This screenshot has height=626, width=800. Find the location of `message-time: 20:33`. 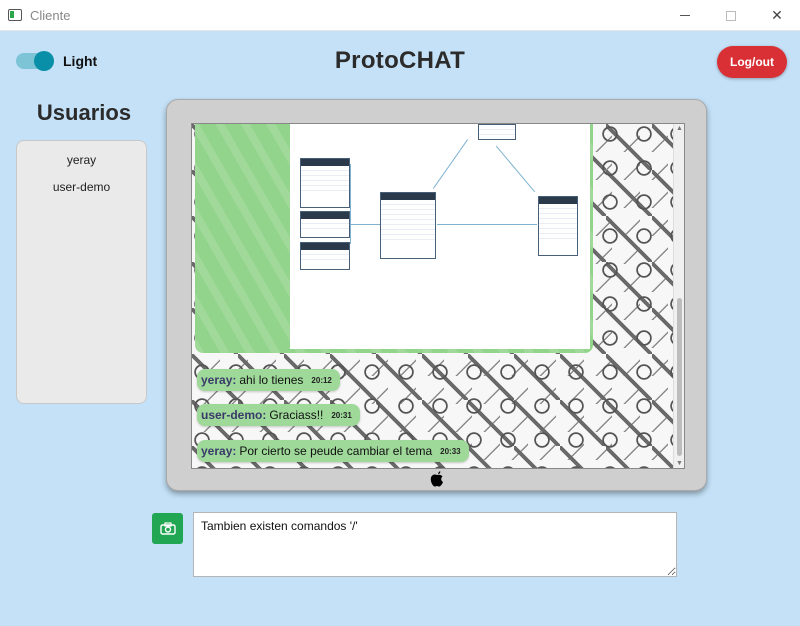

message-time: 20:33 is located at coordinates (450, 451).